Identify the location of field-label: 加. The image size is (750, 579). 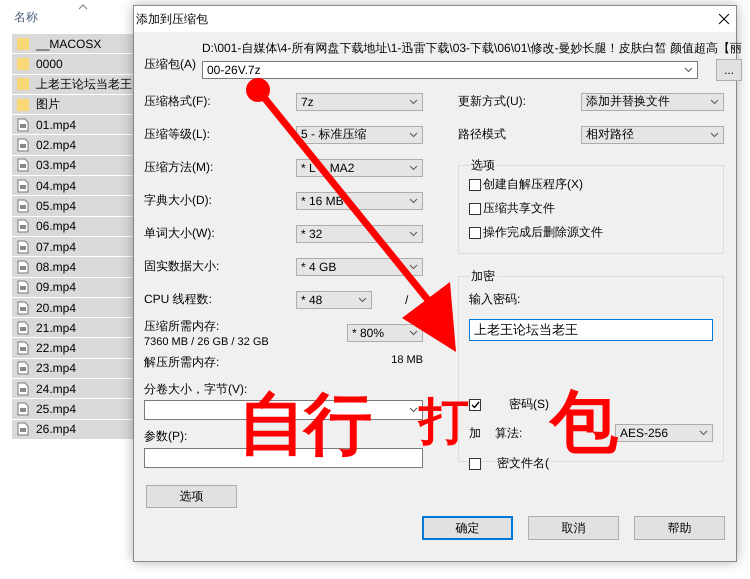
(475, 433).